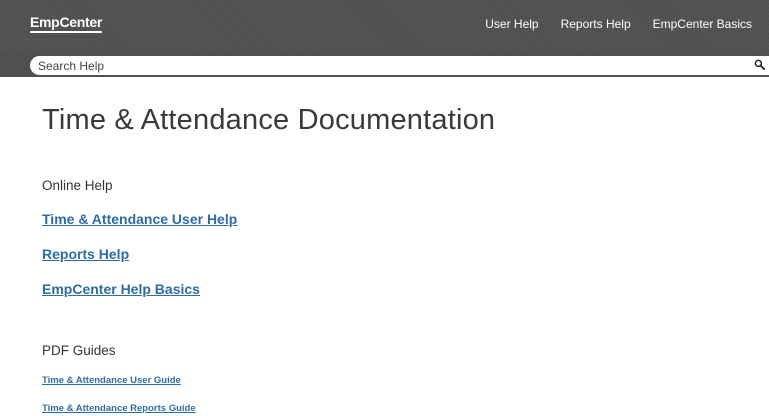 The width and height of the screenshot is (769, 416). I want to click on online-help-heading: Online Help, so click(77, 185).